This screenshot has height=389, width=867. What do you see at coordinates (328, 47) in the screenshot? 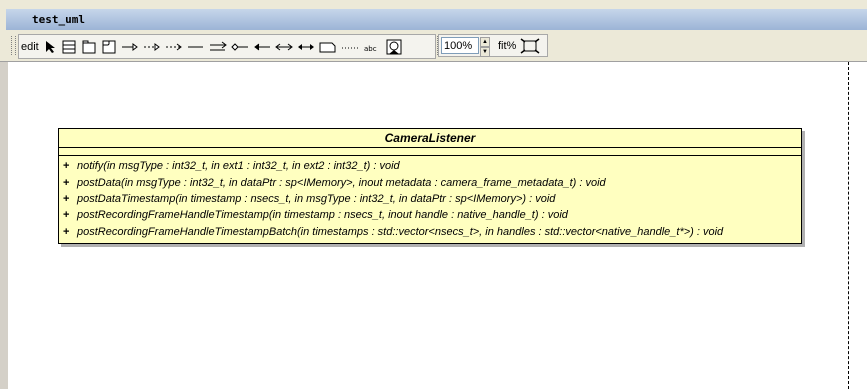
I see `note-icon` at bounding box center [328, 47].